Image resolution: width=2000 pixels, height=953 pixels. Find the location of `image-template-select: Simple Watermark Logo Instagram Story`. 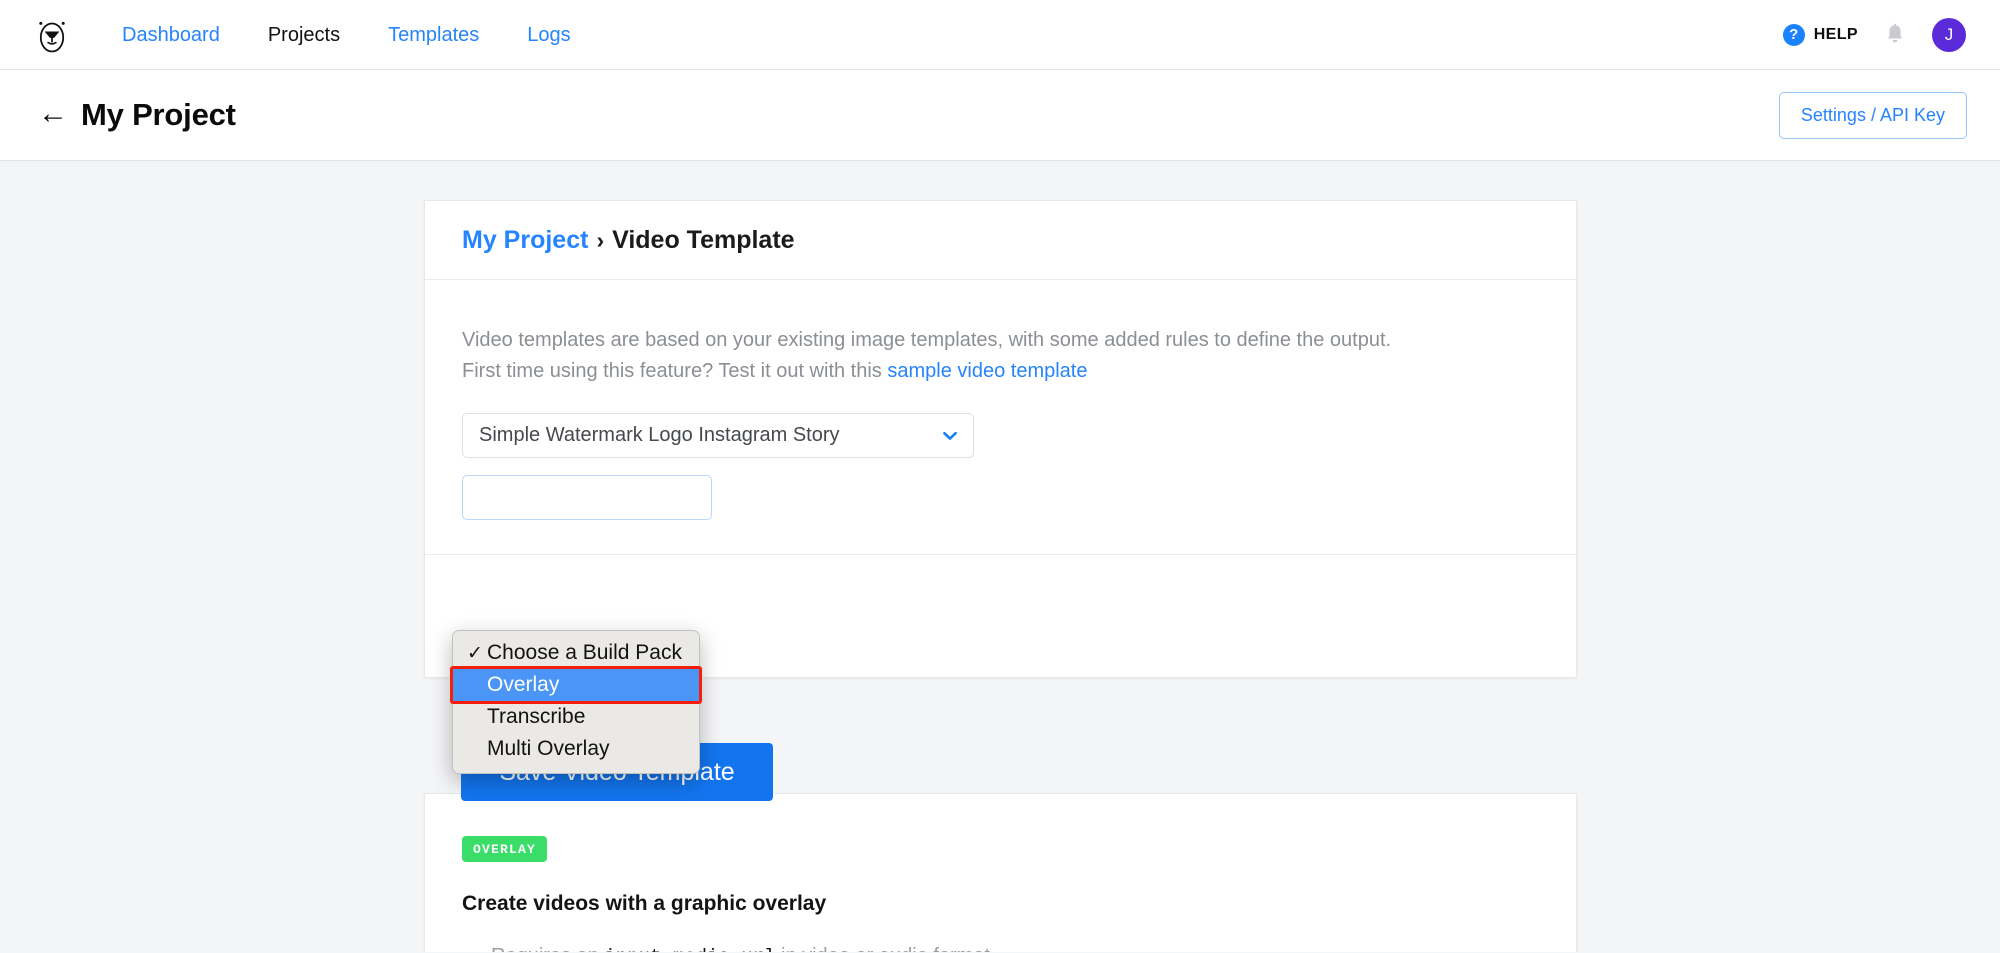

image-template-select: Simple Watermark Logo Instagram Story is located at coordinates (718, 435).